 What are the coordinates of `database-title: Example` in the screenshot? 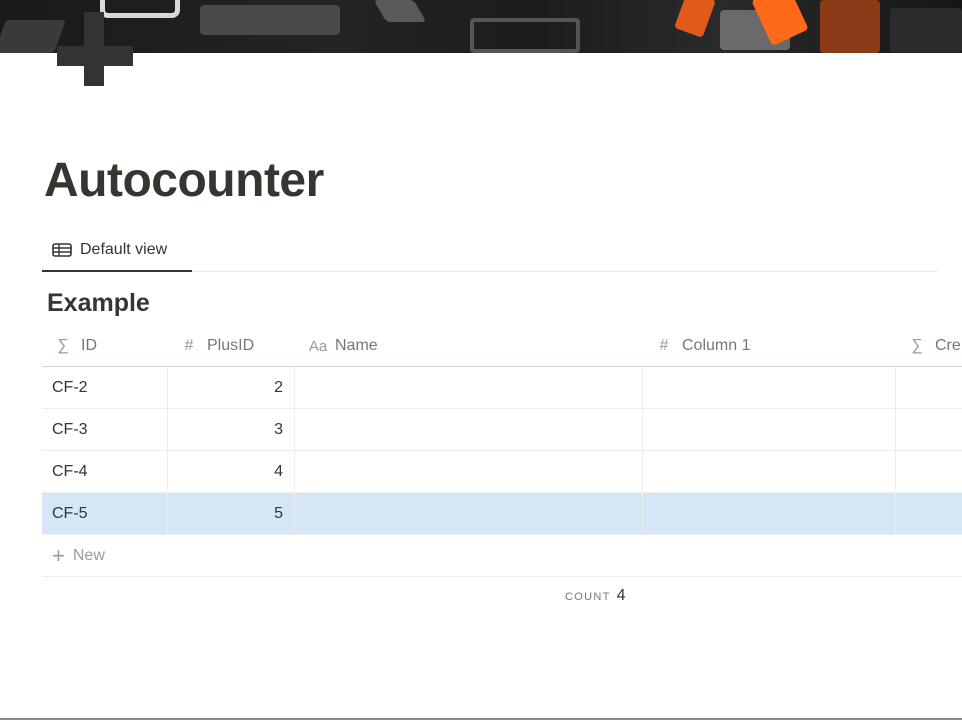 It's located at (98, 303).